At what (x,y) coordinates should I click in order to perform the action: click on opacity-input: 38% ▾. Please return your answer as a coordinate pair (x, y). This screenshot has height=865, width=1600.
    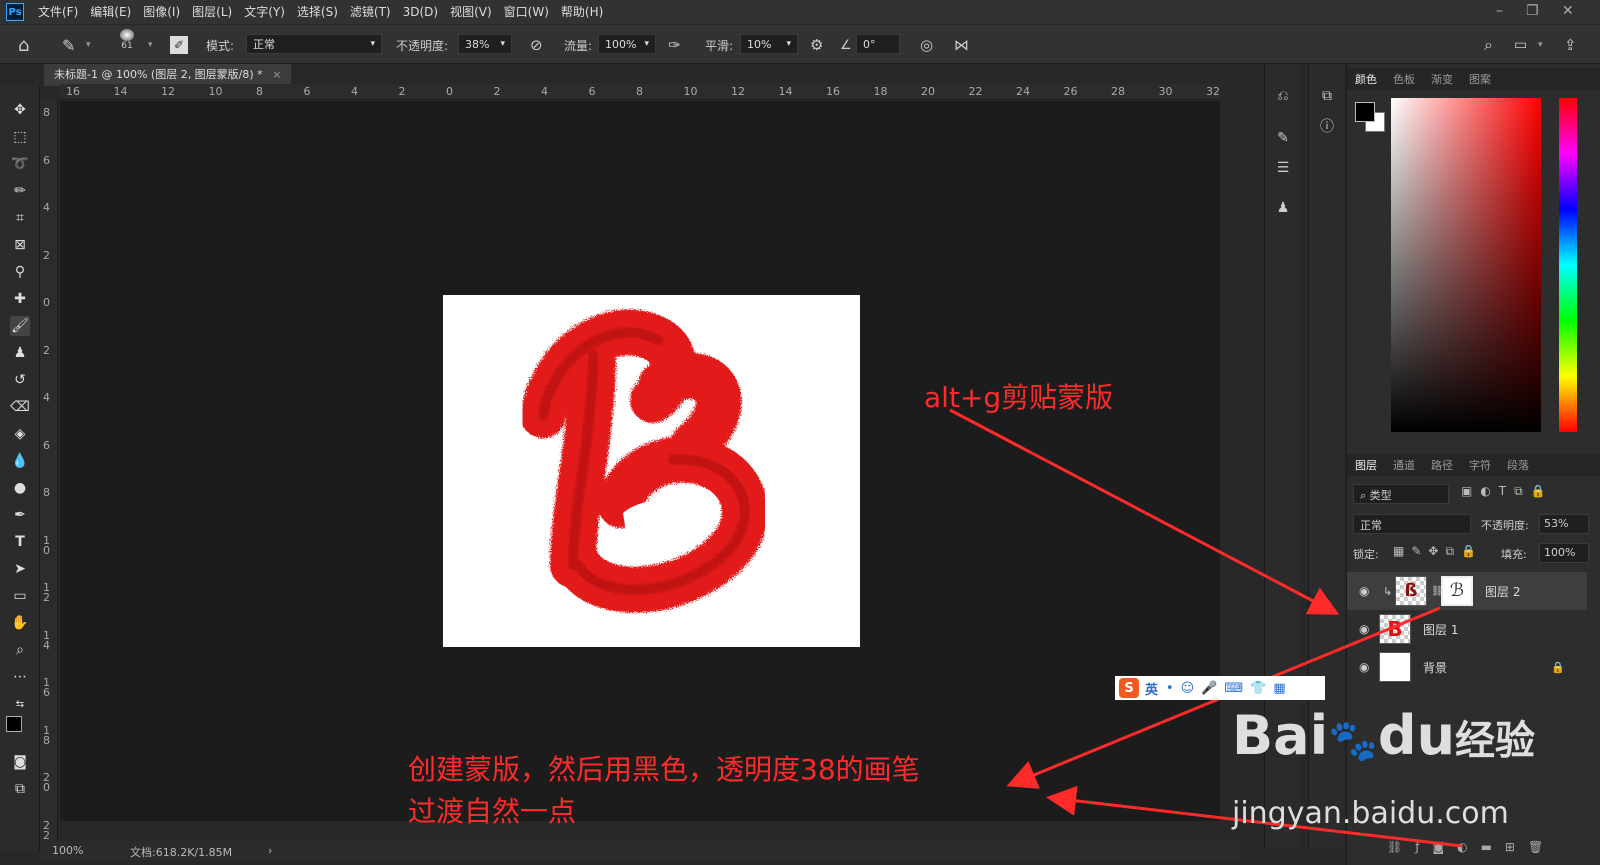
    Looking at the image, I should click on (485, 44).